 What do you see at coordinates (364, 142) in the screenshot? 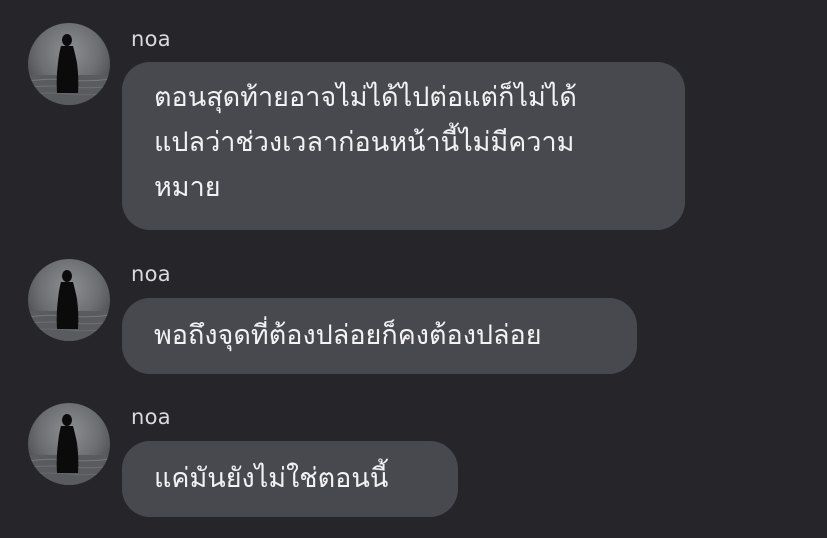
I see `message-text-line: แปลว่าช่วงเวลาก่อนหน้านี้ไม่มีความ` at bounding box center [364, 142].